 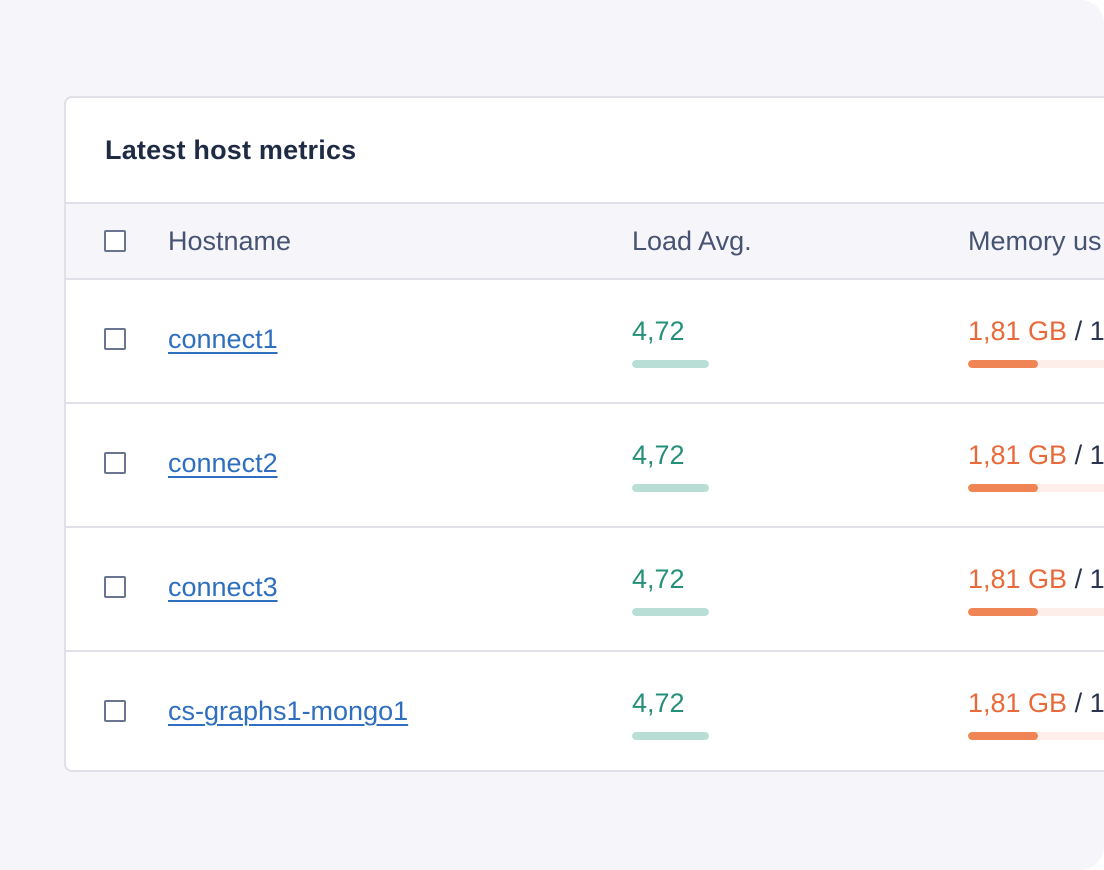 I want to click on table-row: connect2 4,72 1,81 GB / 1, so click(x=585, y=466).